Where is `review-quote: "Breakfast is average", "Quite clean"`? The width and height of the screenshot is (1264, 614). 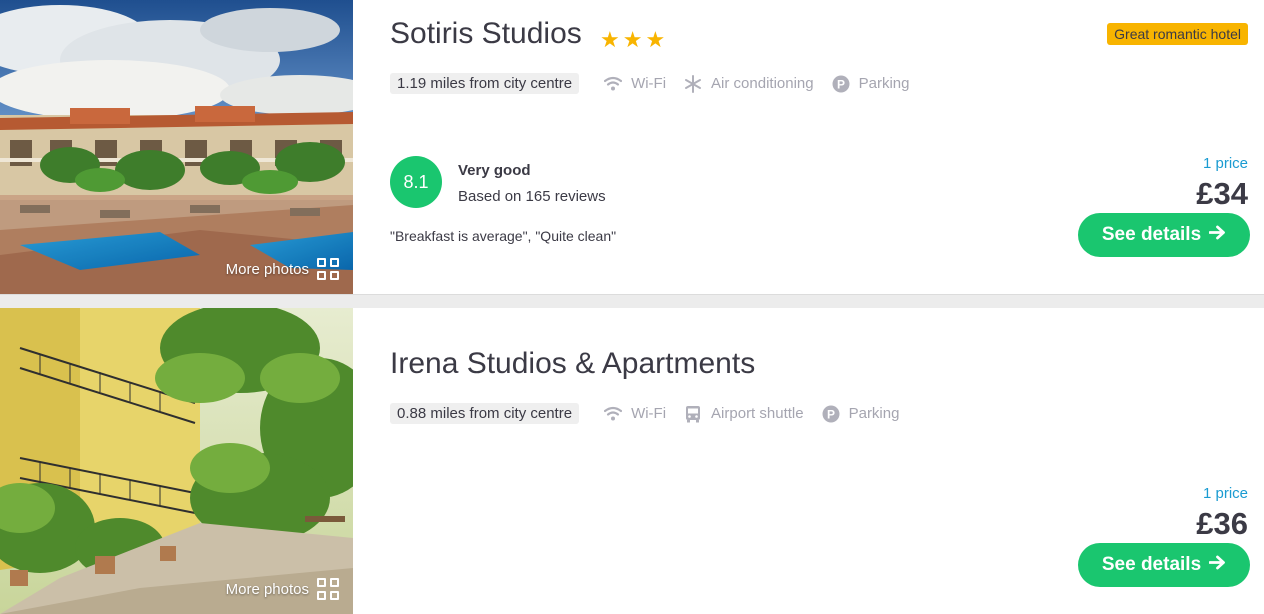
review-quote: "Breakfast is average", "Quite clean" is located at coordinates (503, 236).